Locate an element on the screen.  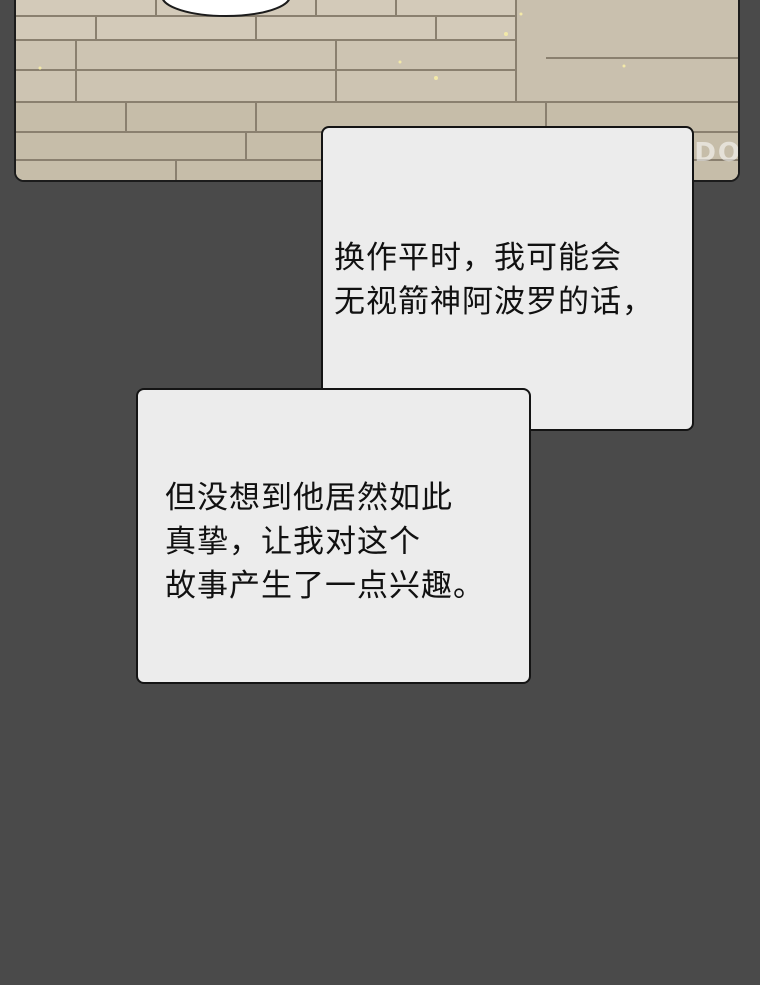
speech-line: 故事产生了一点兴趣。 is located at coordinates (325, 586).